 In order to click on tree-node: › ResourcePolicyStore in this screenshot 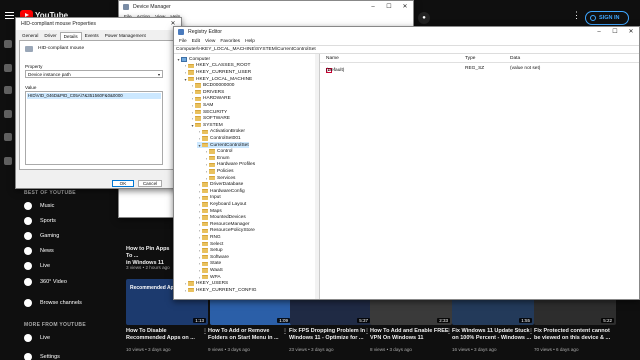, I will do `click(226, 231)`.